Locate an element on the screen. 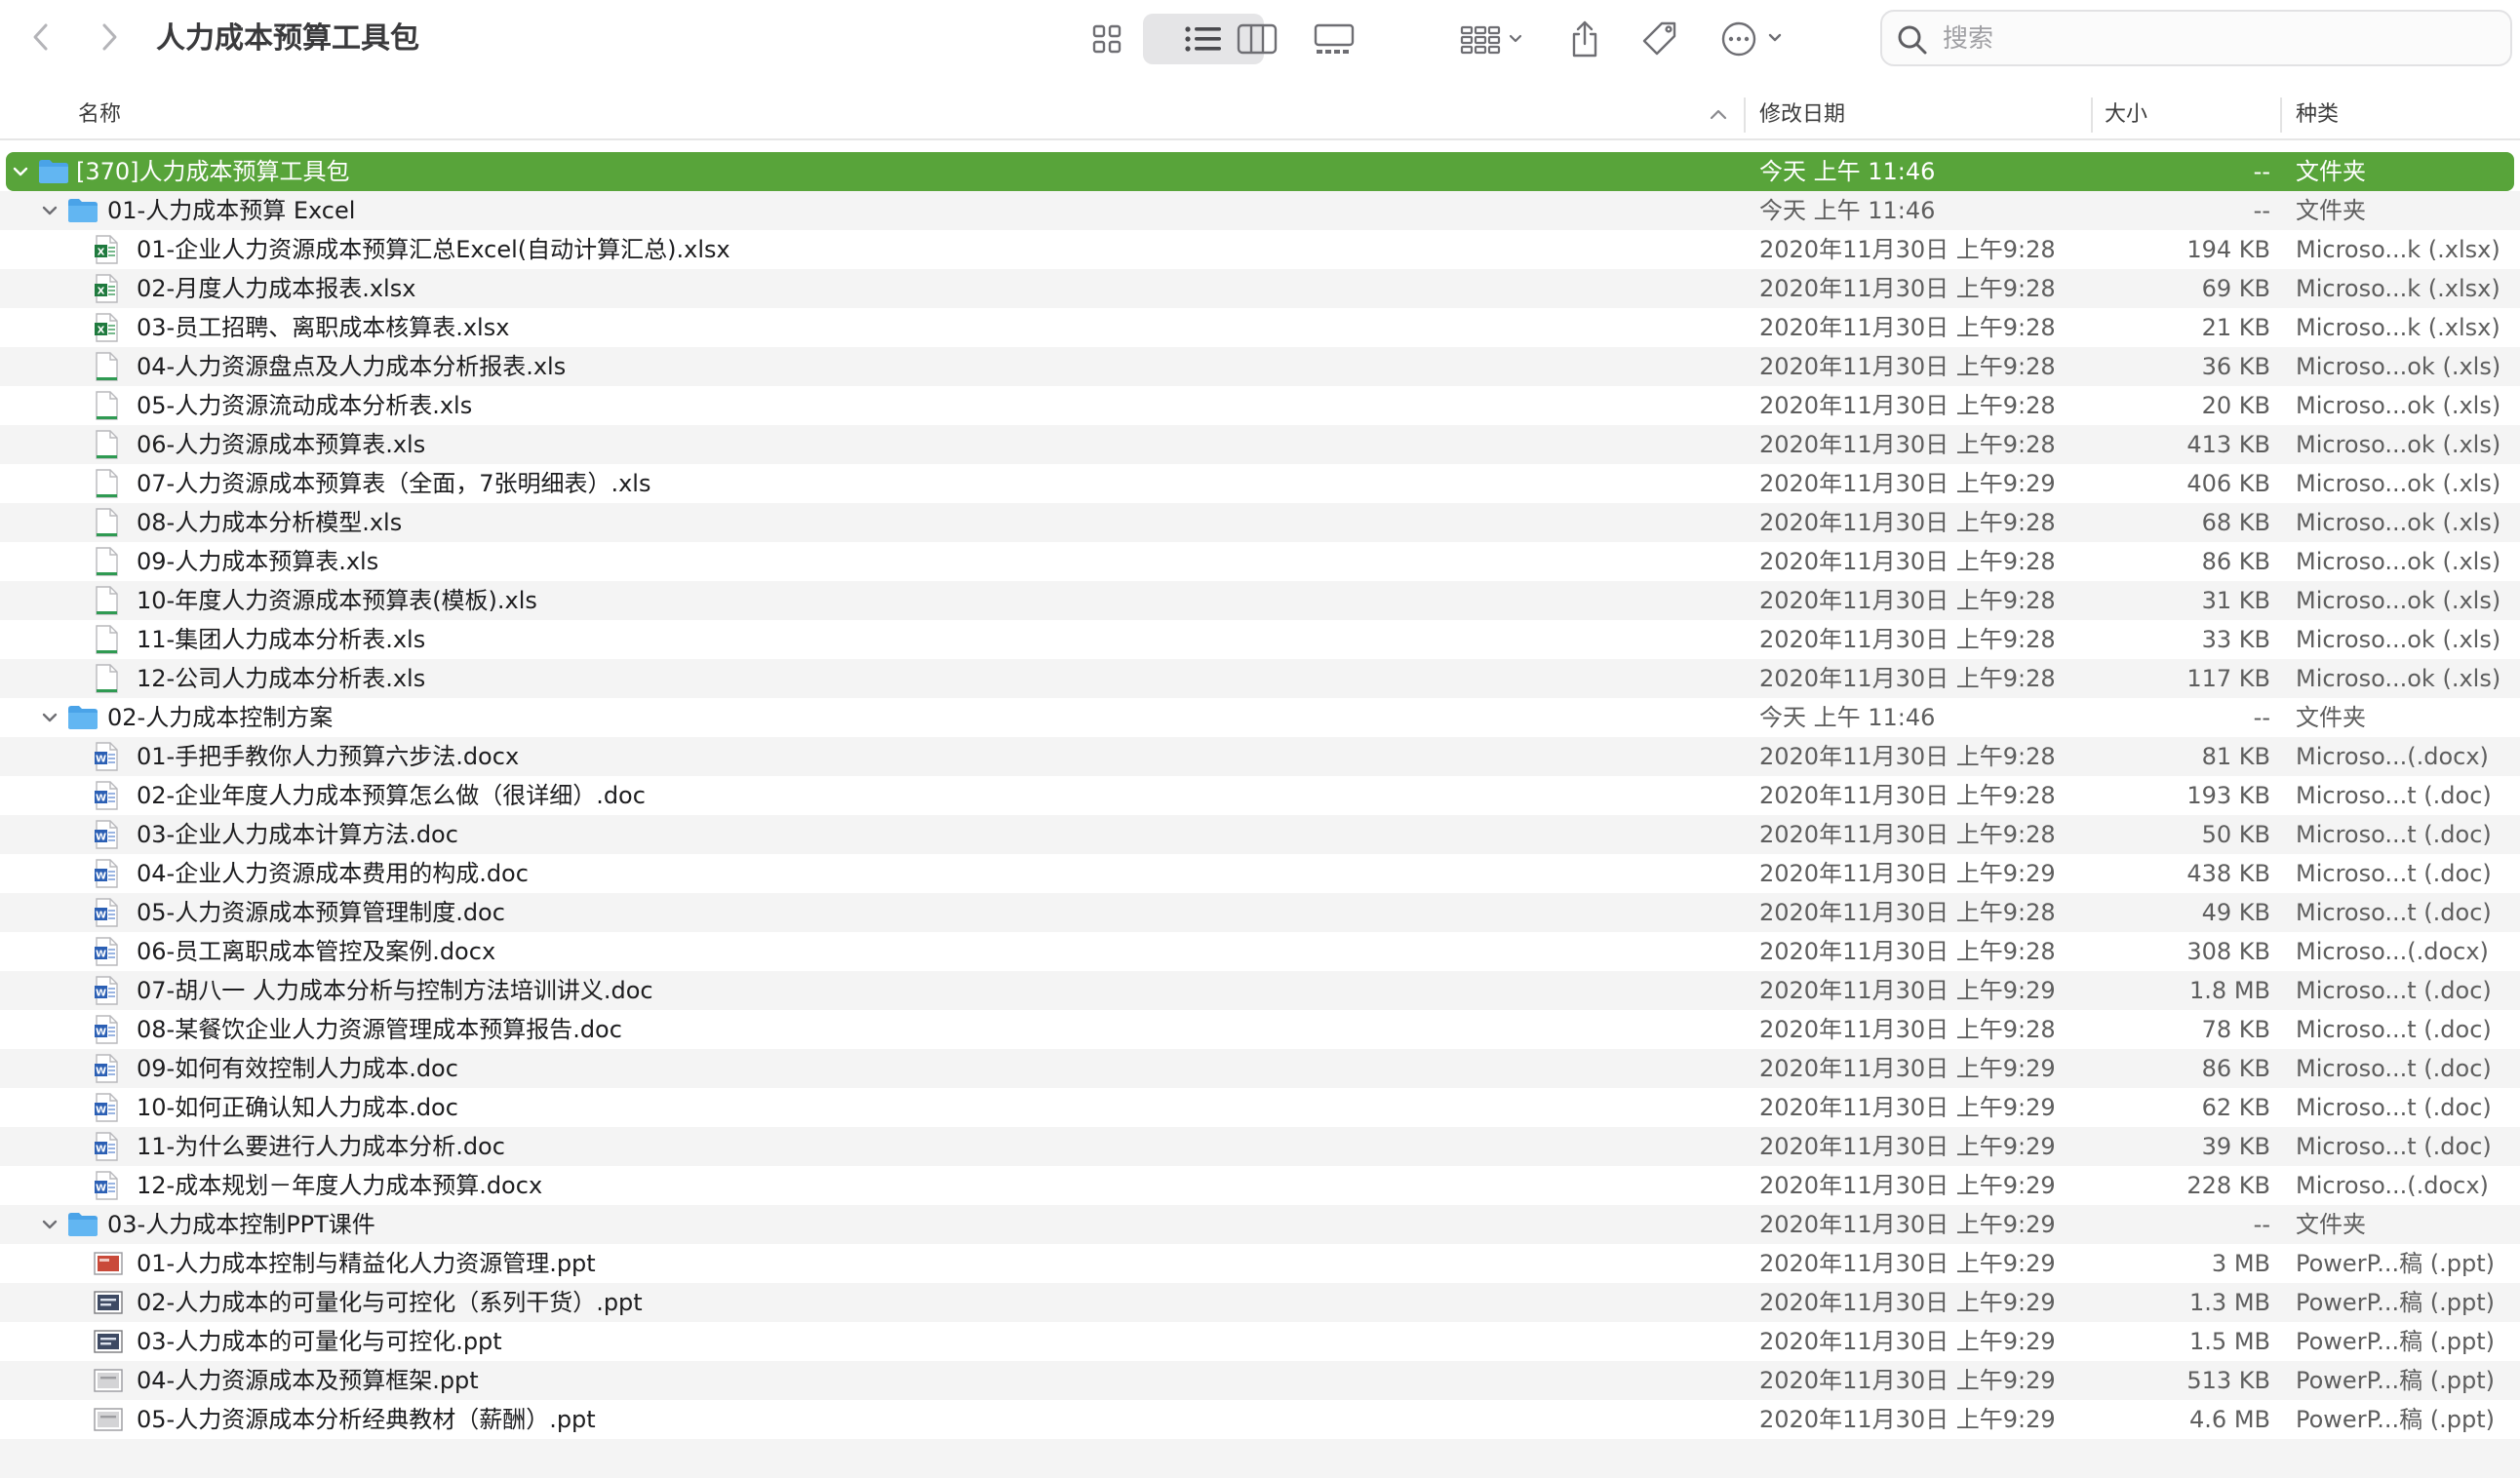 Image resolution: width=2520 pixels, height=1478 pixels. column-name-header: 名称 is located at coordinates (99, 115).